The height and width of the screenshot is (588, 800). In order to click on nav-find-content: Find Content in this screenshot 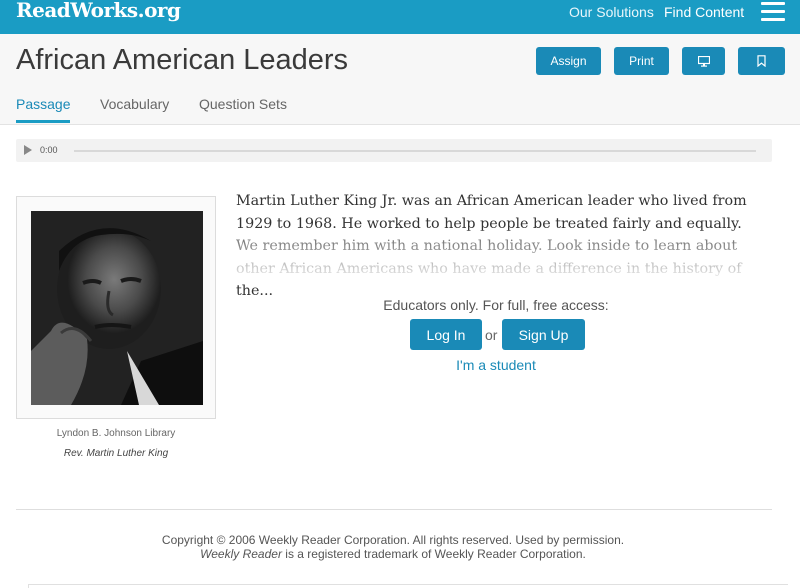, I will do `click(704, 12)`.